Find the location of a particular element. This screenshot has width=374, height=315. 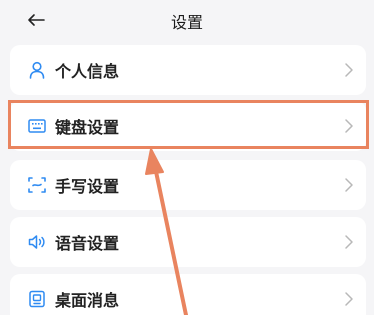

header-bar: 设置 is located at coordinates (187, 20).